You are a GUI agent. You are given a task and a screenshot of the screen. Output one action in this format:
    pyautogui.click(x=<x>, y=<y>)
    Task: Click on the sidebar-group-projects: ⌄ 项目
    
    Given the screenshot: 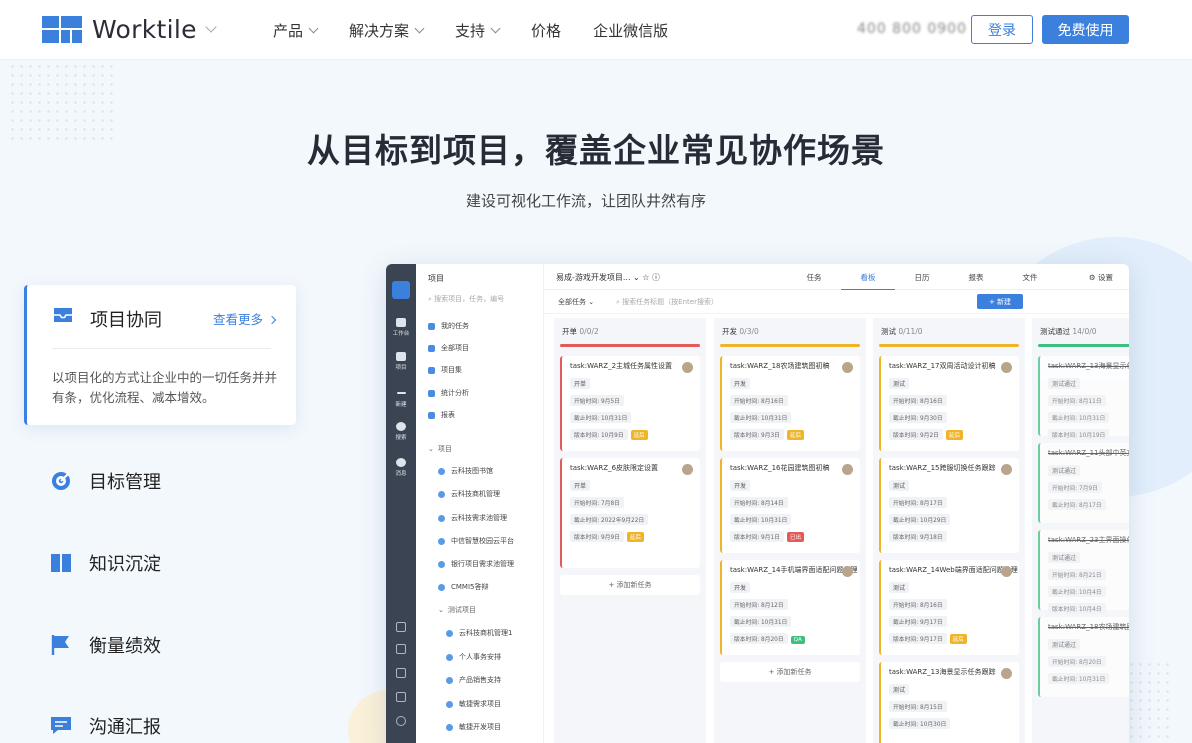 What is the action you would take?
    pyautogui.click(x=440, y=449)
    